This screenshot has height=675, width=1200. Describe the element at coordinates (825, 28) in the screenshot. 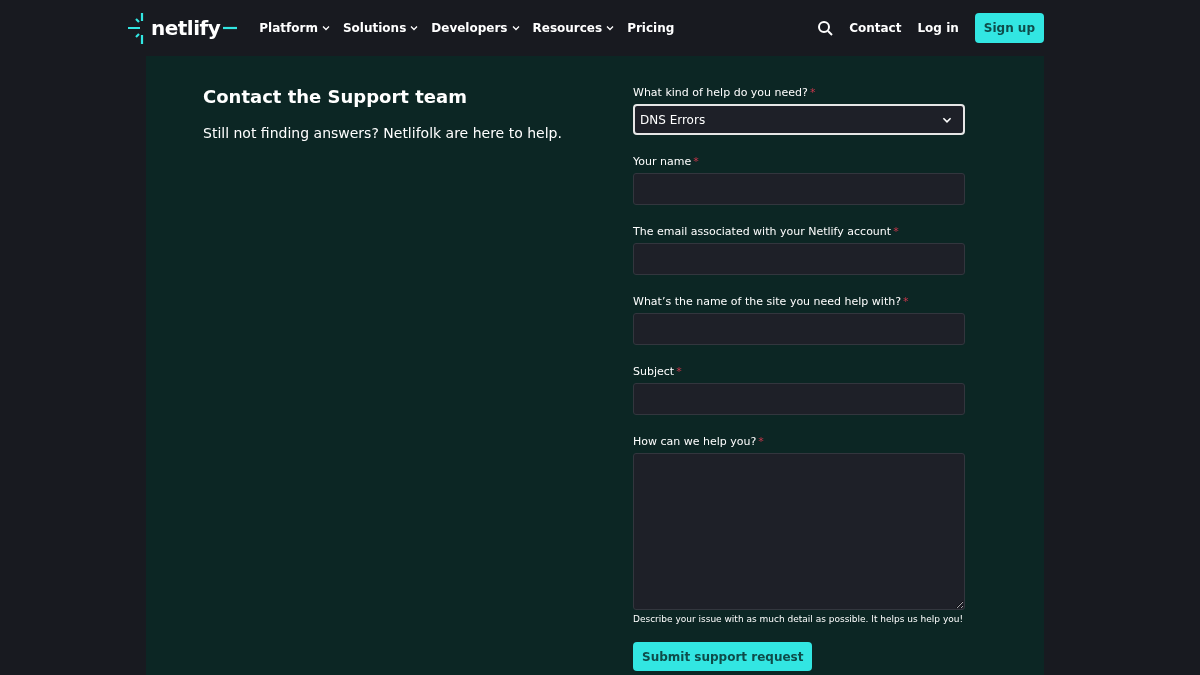

I see `search-icon` at that location.